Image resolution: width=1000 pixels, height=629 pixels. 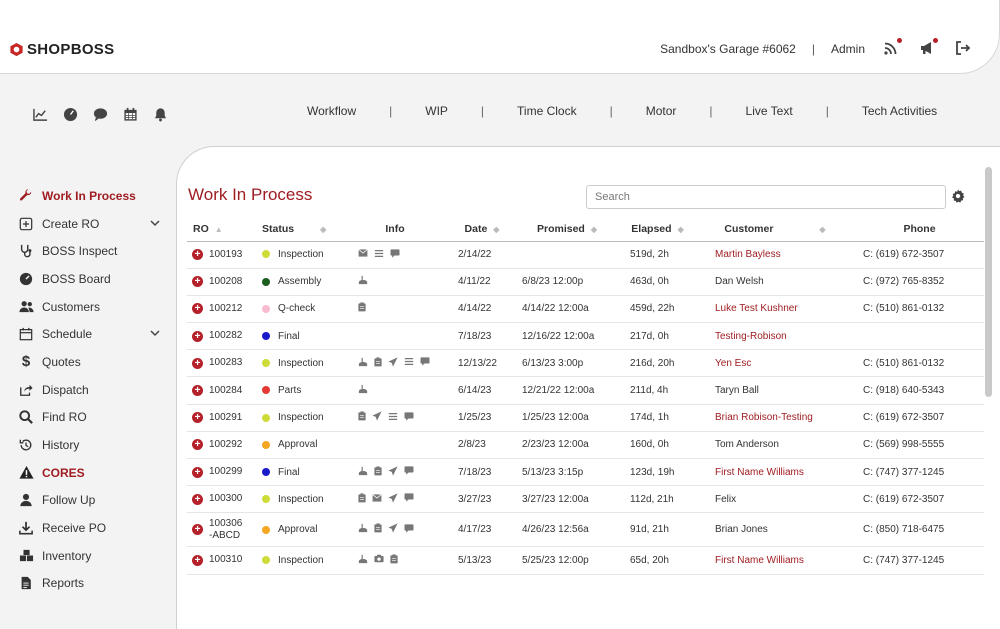 I want to click on logout-icon, so click(x=964, y=49).